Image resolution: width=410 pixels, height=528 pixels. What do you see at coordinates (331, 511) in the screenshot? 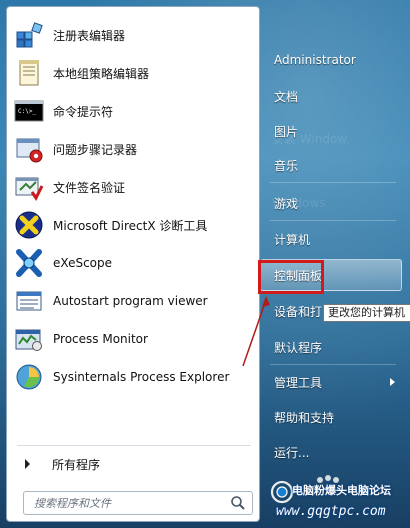
I see `watermark-url: www.gqgtpc.com` at bounding box center [331, 511].